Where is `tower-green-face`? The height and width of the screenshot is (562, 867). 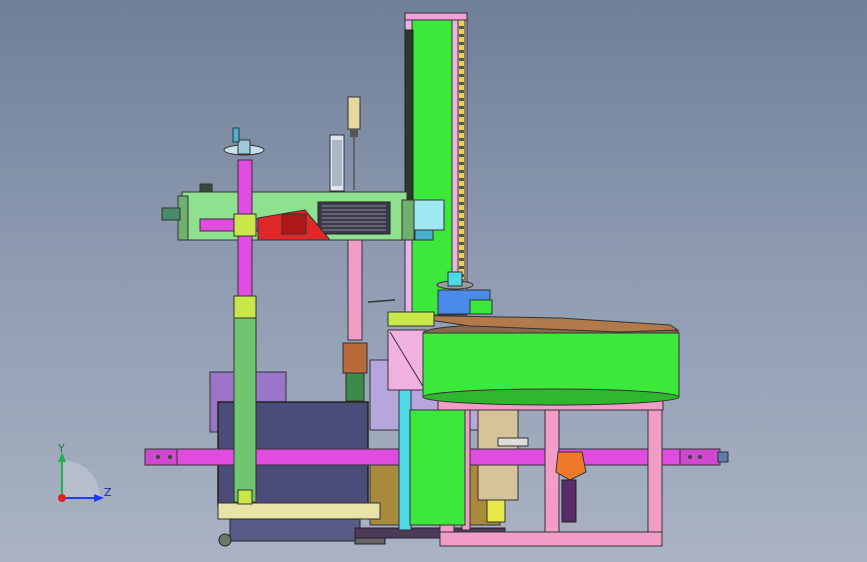 tower-green-face is located at coordinates (432, 167).